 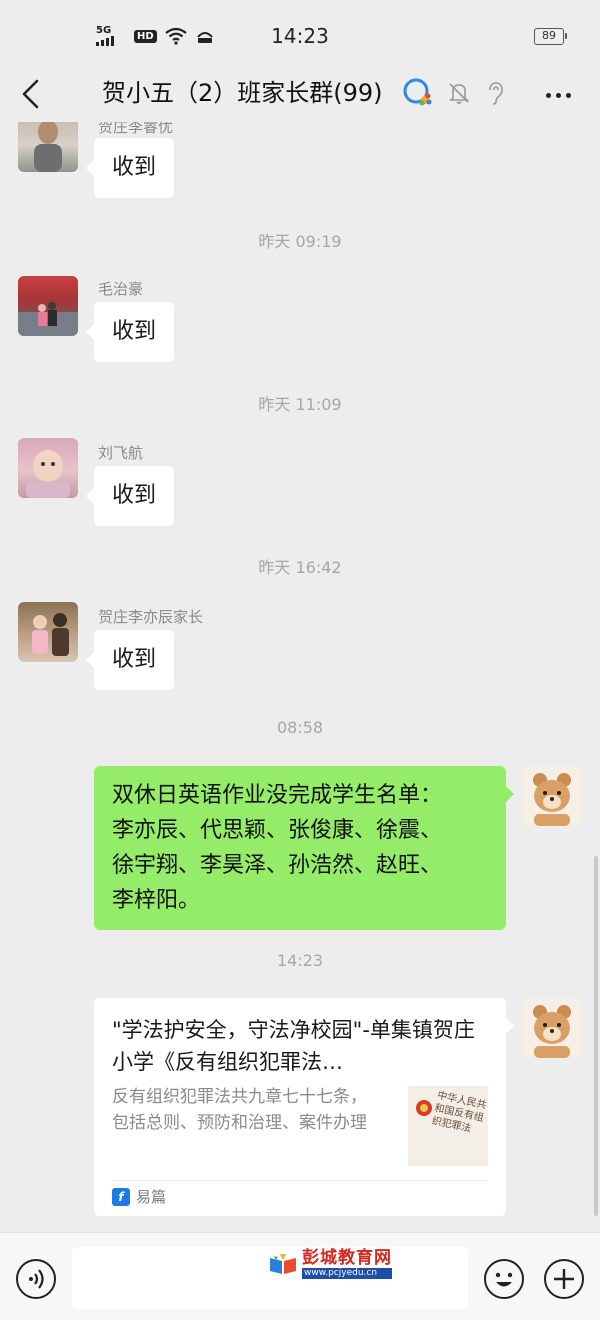 I want to click on status-bar: 5G HD 14:23 89, so click(x=300, y=36).